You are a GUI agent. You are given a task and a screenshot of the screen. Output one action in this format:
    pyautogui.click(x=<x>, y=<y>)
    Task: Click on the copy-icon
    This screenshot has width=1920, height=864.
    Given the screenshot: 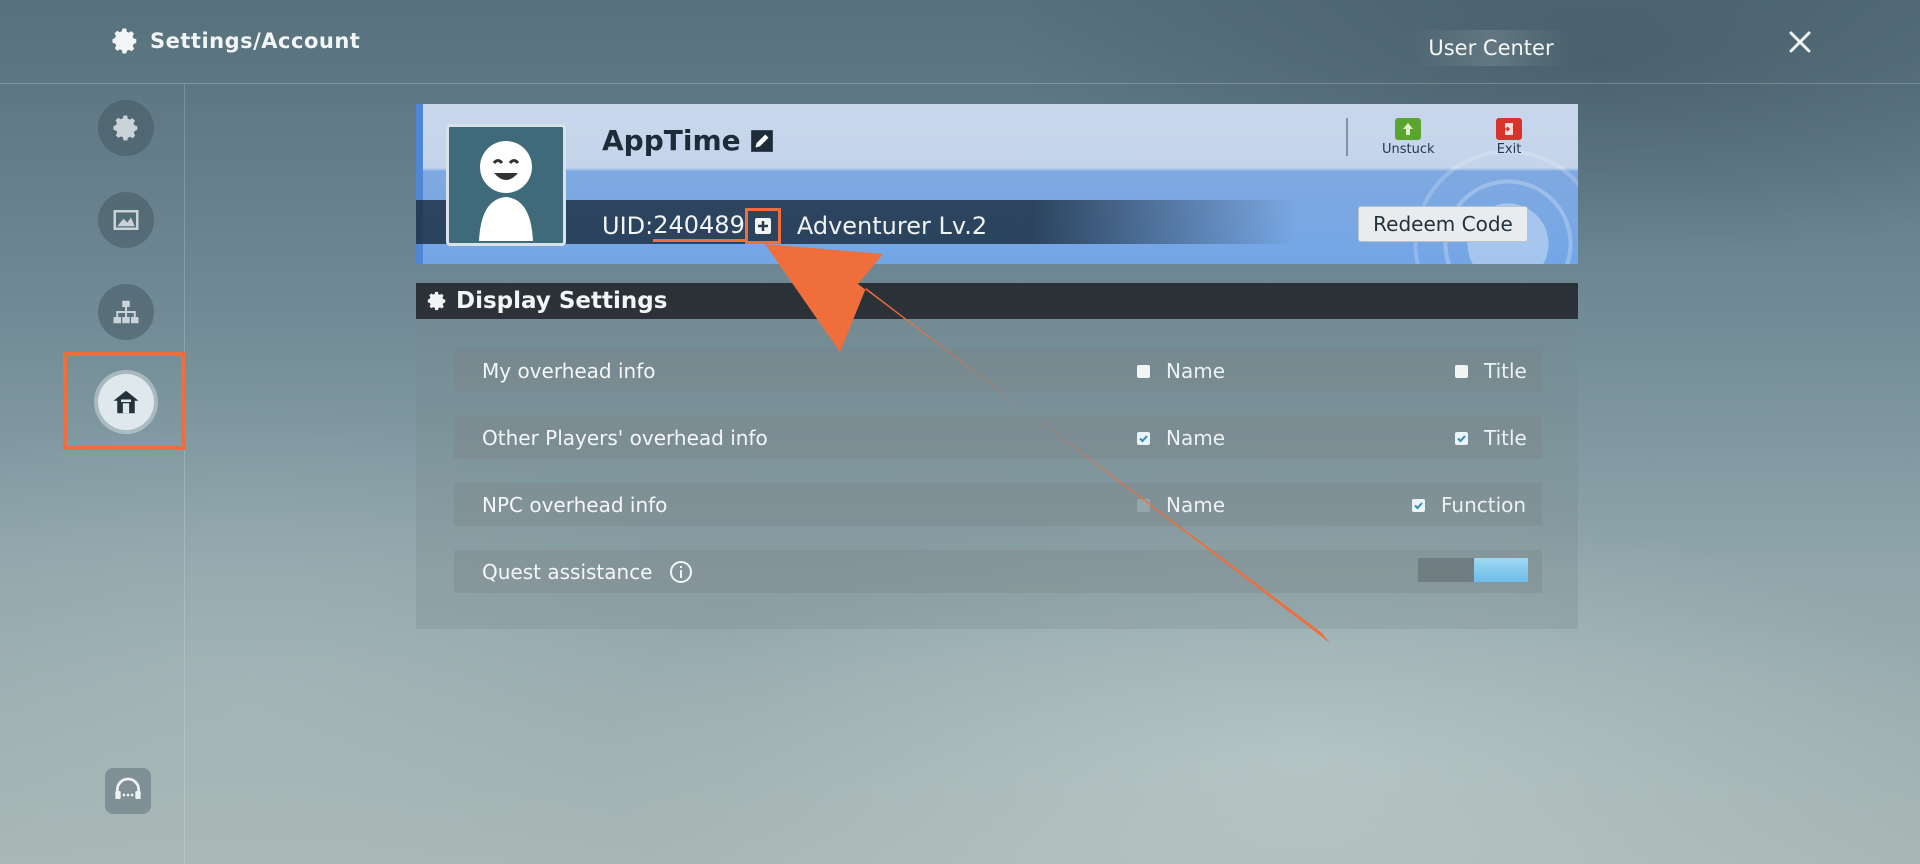 What is the action you would take?
    pyautogui.click(x=762, y=226)
    